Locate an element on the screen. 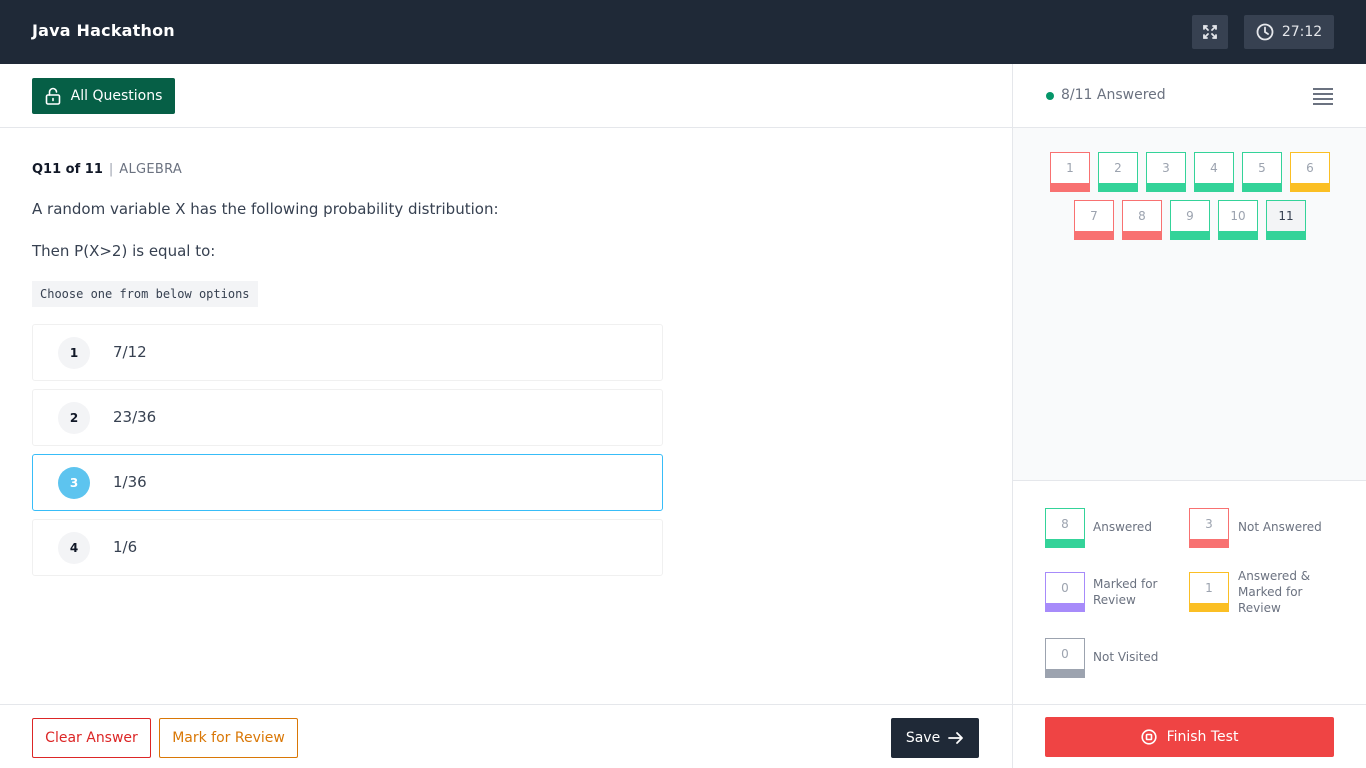 Image resolution: width=1366 pixels, height=768 pixels. question-nav-number: 8 is located at coordinates (1142, 216).